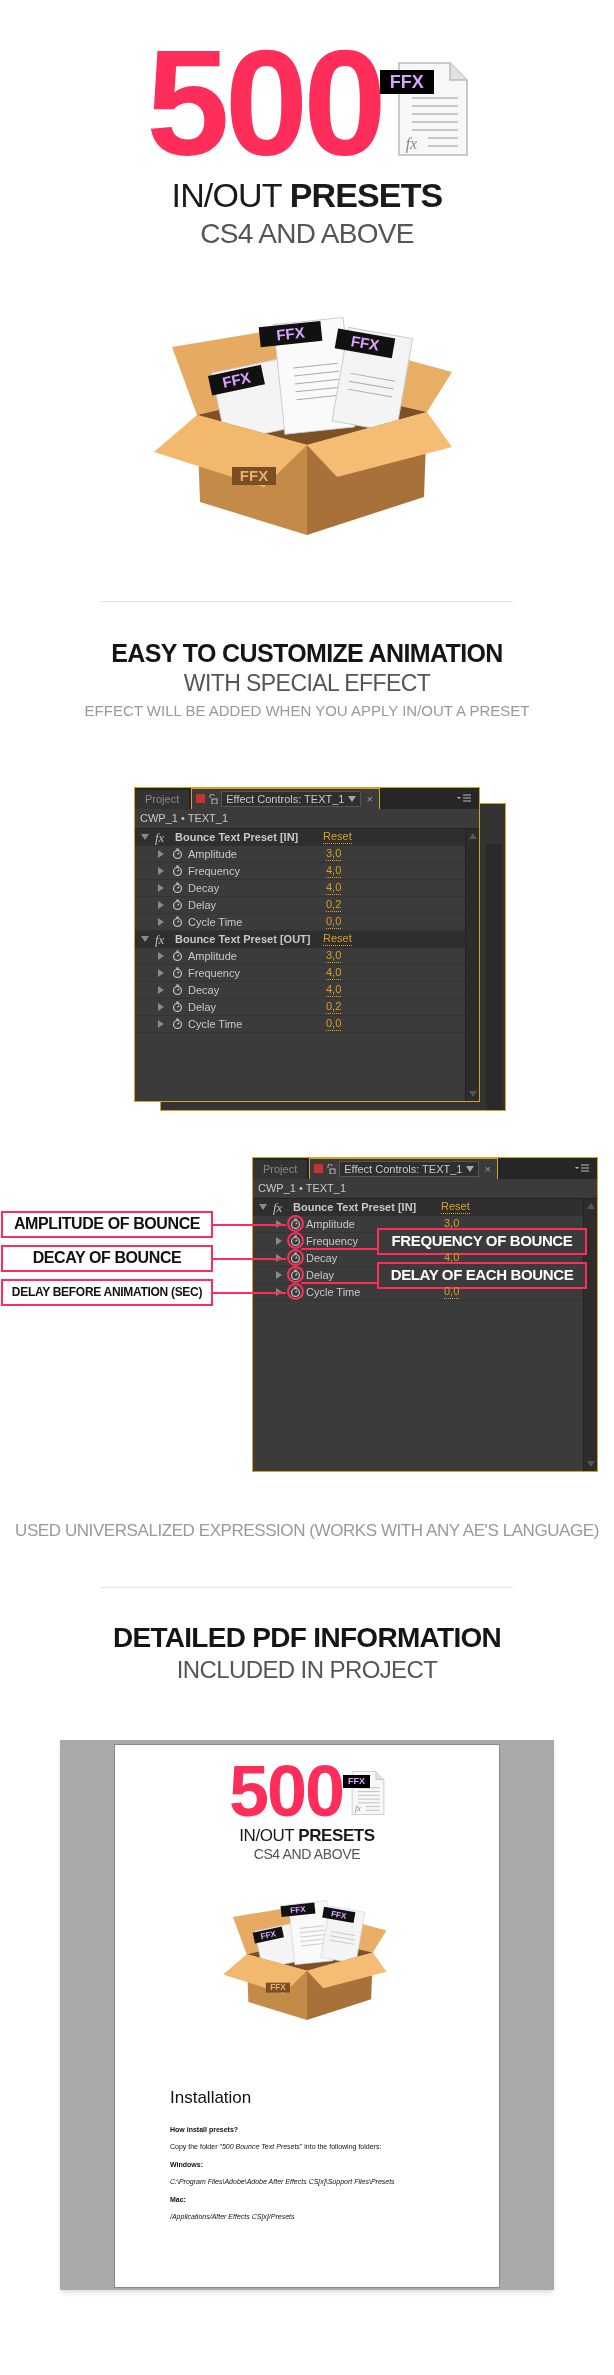  Describe the element at coordinates (307, 1670) in the screenshot. I see `section-subtitle: INCLUDED IN PROJECT` at that location.